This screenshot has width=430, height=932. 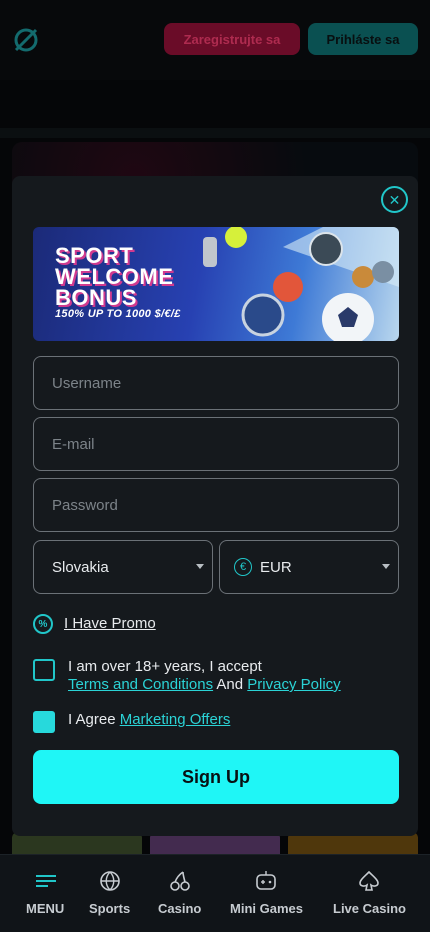 I want to click on nav-item-menu: MENU, so click(x=45, y=892).